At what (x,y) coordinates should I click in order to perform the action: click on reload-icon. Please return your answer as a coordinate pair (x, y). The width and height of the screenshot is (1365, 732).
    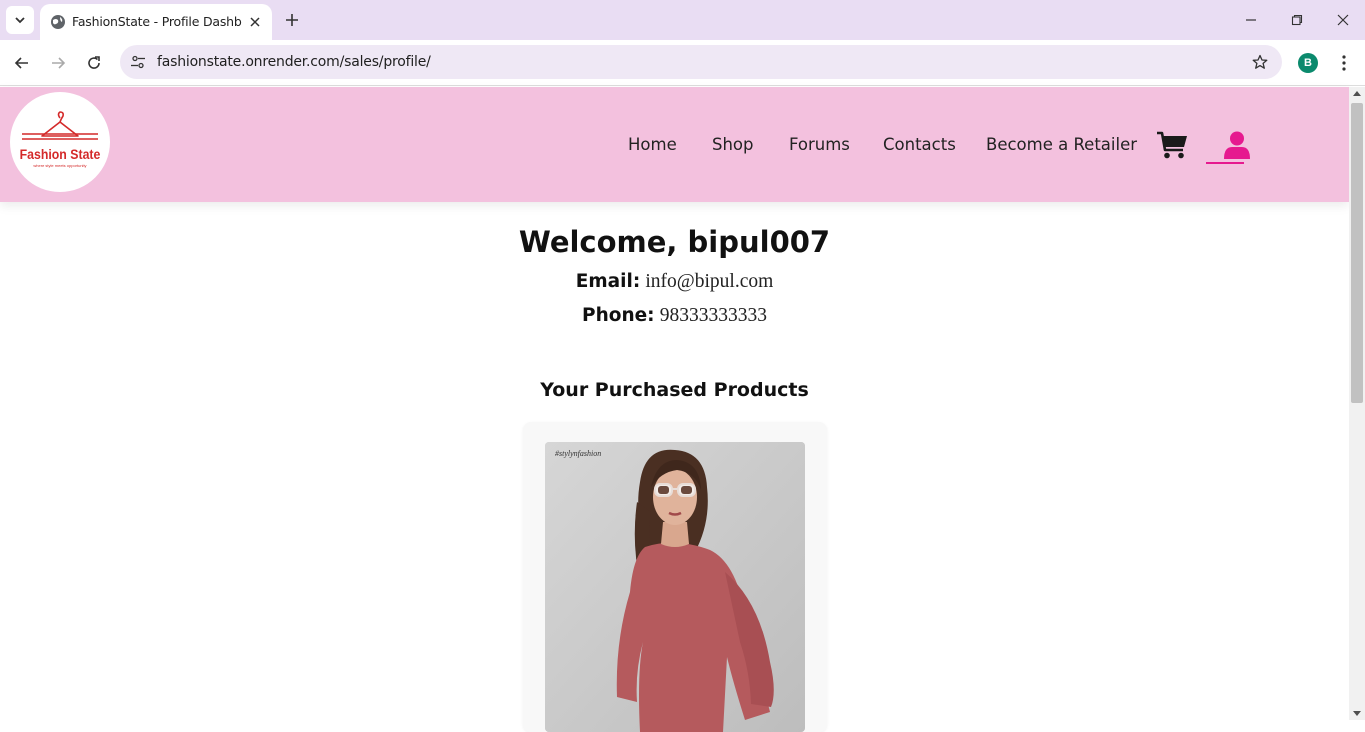
    Looking at the image, I should click on (94, 62).